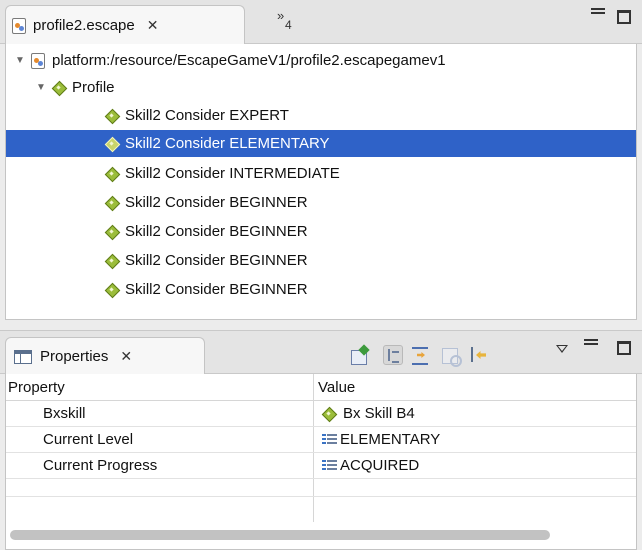 This screenshot has width=642, height=550. What do you see at coordinates (158, 387) in the screenshot?
I see `property-column-header: Property` at bounding box center [158, 387].